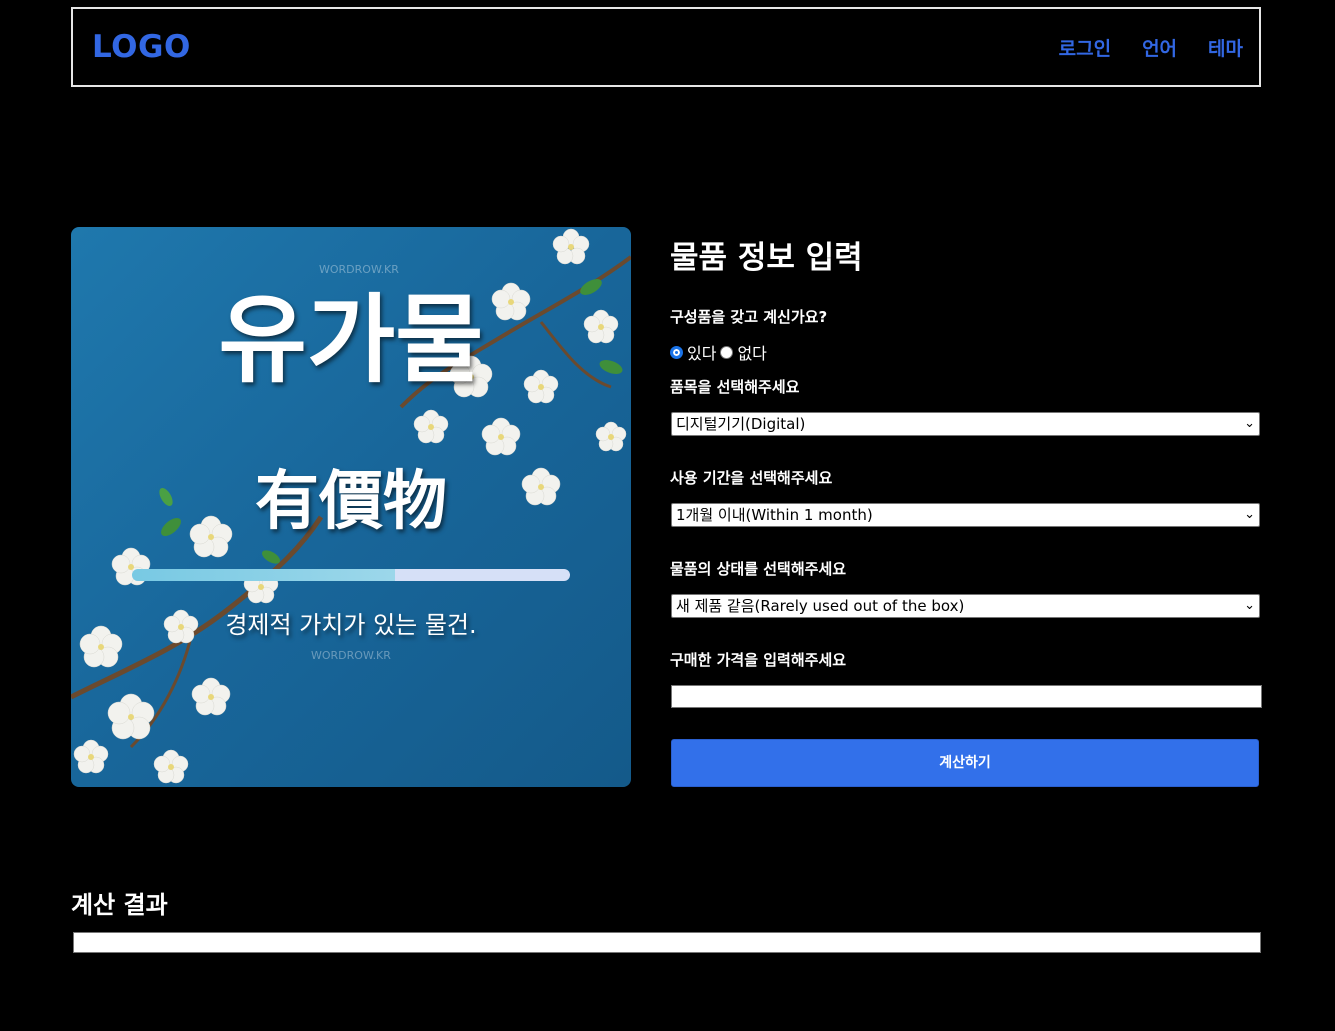 Image resolution: width=1335 pixels, height=1031 pixels. I want to click on hero-watermark-bottom: WORDROW.KR, so click(351, 655).